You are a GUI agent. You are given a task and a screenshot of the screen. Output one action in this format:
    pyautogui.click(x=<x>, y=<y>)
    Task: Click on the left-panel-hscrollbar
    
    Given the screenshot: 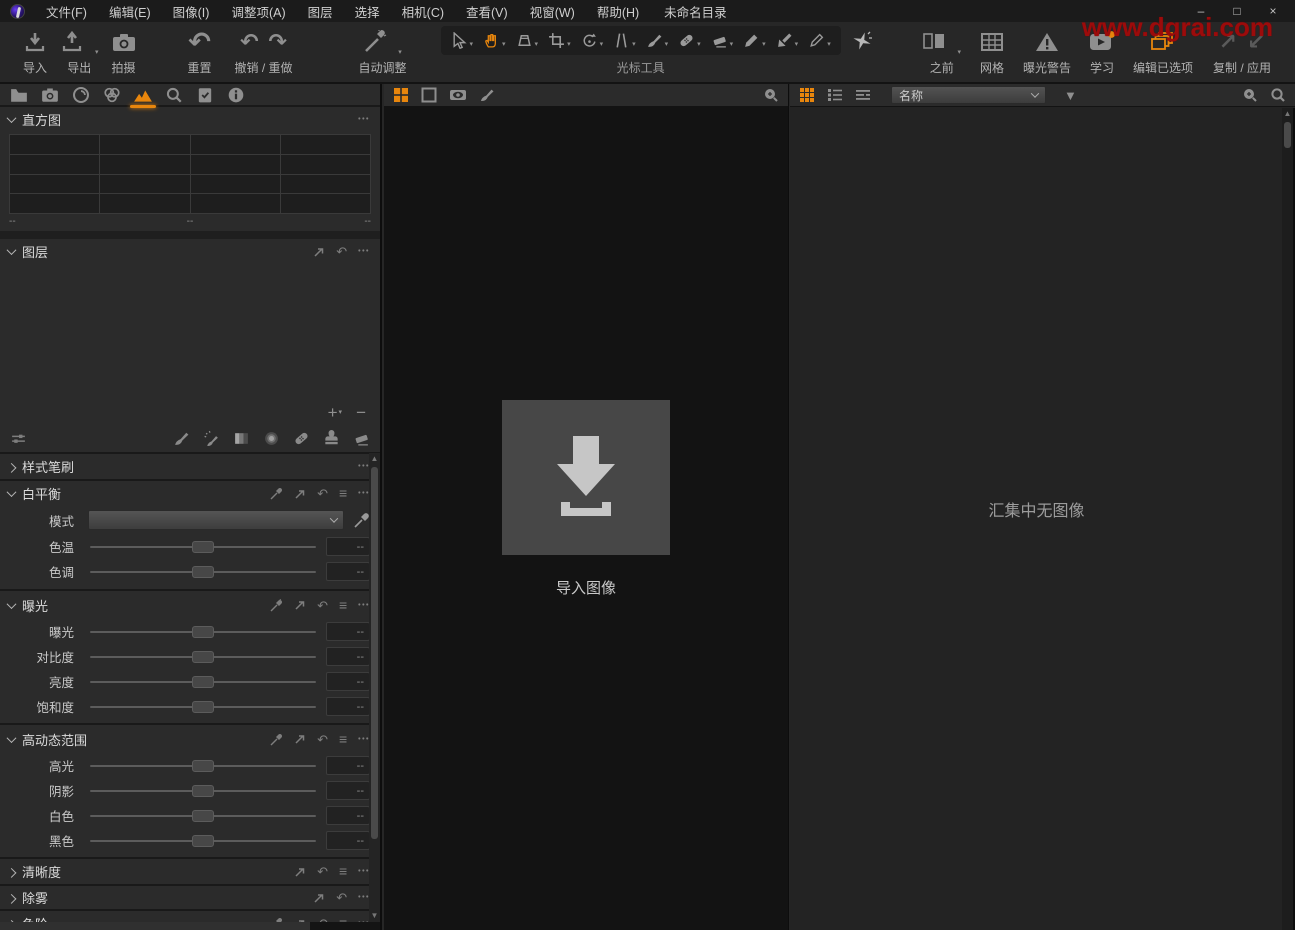 What is the action you would take?
    pyautogui.click(x=190, y=926)
    